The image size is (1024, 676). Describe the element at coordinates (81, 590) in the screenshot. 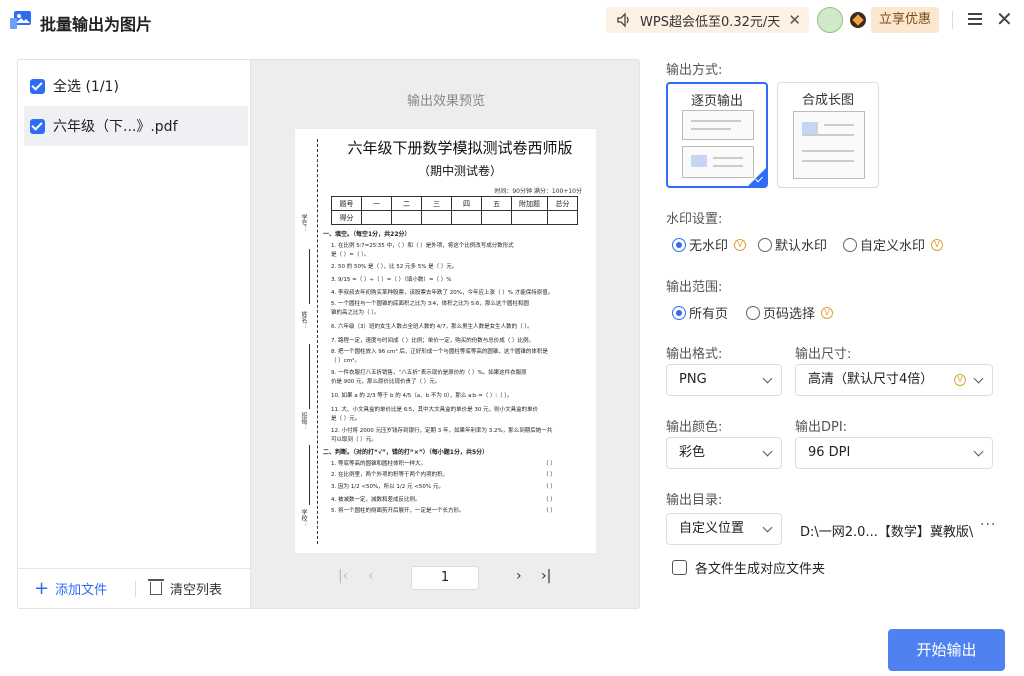

I see `add-file-label: 添加文件` at that location.